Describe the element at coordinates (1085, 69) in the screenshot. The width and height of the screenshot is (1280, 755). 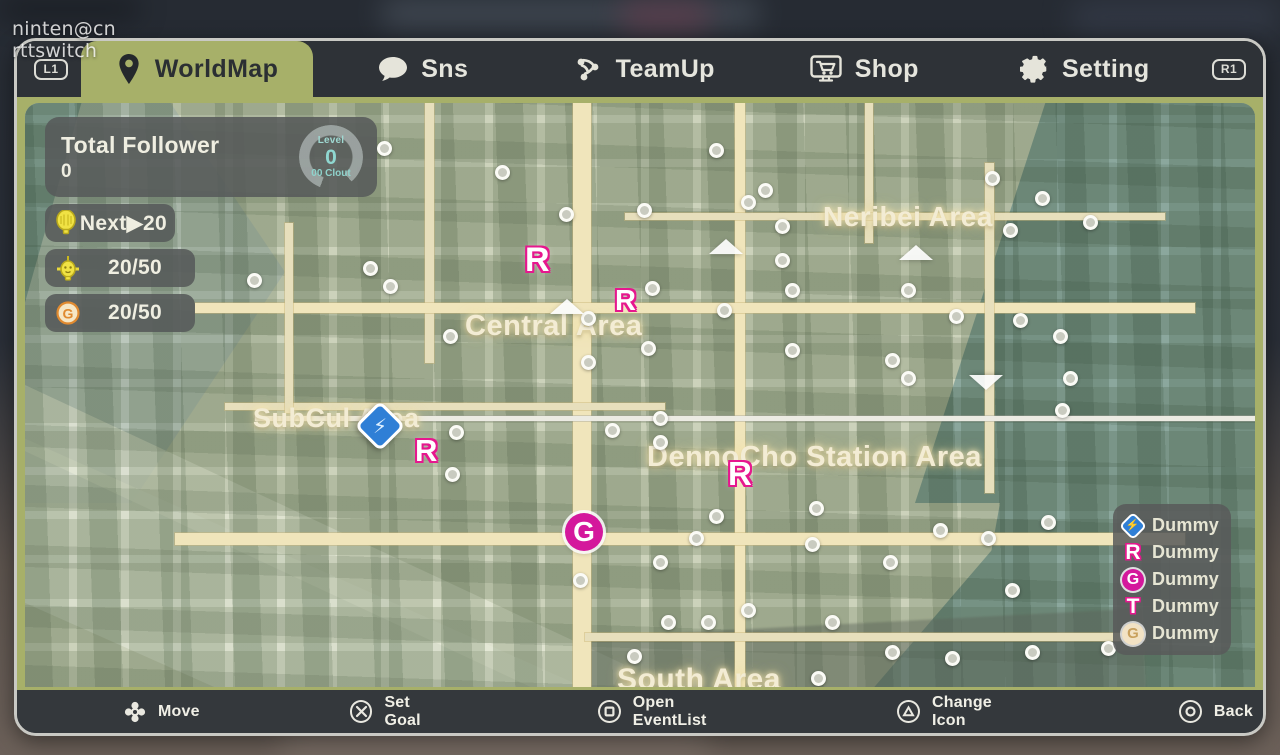
I see `tab-setting: Setting` at that location.